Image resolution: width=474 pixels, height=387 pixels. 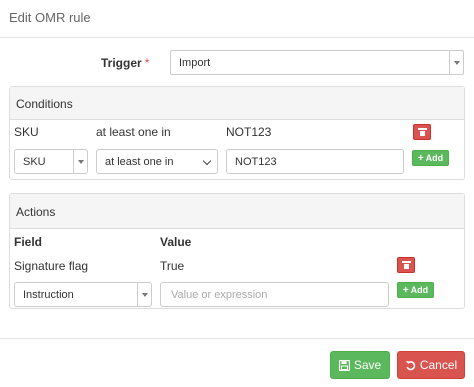 I want to click on cancel-label: Cancel, so click(x=438, y=365).